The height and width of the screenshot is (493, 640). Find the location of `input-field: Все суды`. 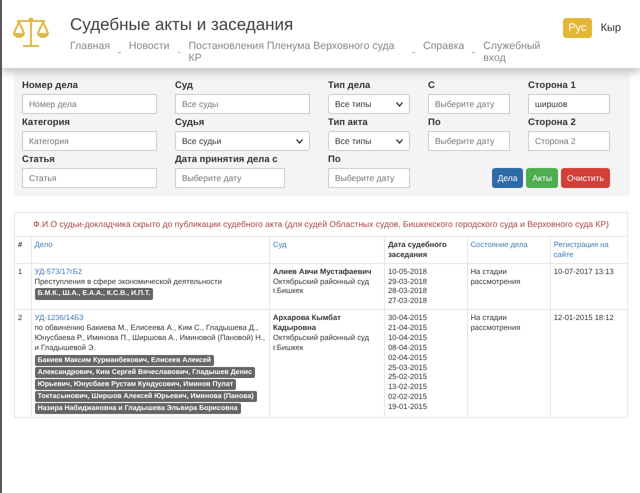

input-field: Все суды is located at coordinates (242, 104).